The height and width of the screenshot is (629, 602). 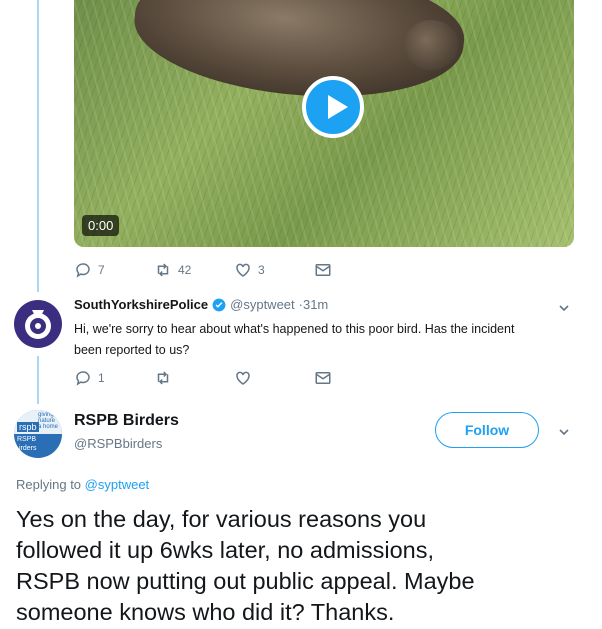 I want to click on retweet-button, so click(x=194, y=378).